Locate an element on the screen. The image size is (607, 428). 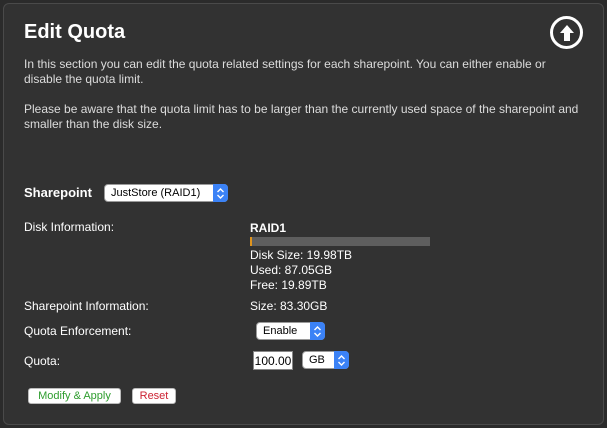
sharepoint-select-value: JustStore (RAID1) is located at coordinates (156, 193).